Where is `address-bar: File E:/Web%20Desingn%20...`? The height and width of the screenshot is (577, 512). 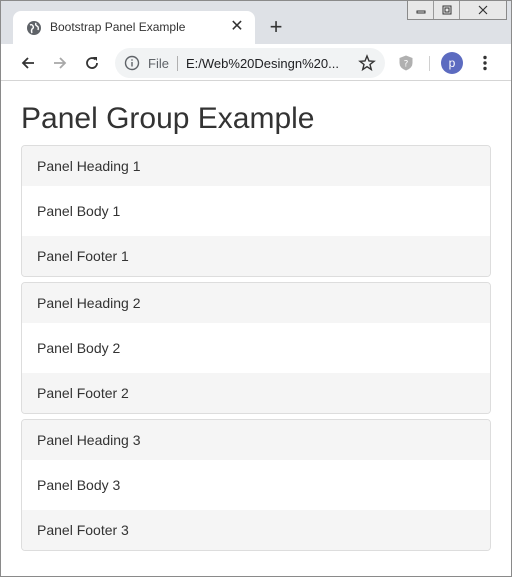 address-bar: File E:/Web%20Desingn%20... is located at coordinates (250, 63).